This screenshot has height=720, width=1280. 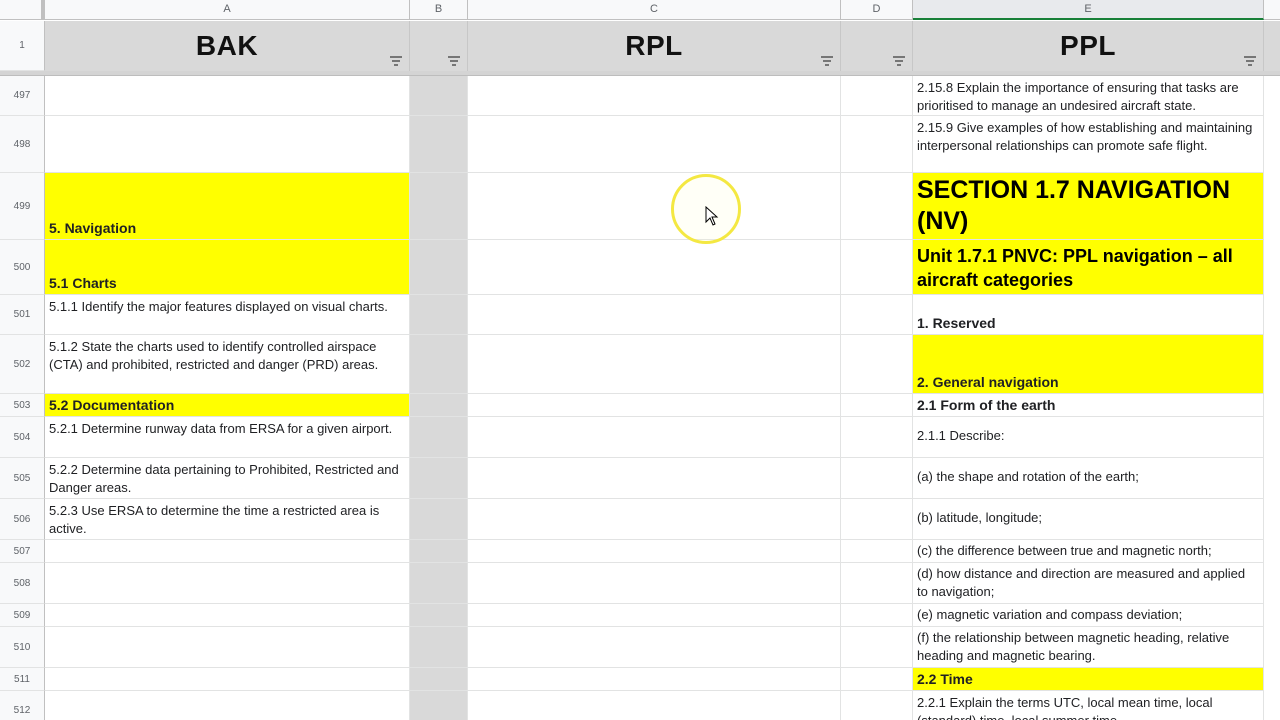 What do you see at coordinates (227, 551) in the screenshot?
I see `cell-a507` at bounding box center [227, 551].